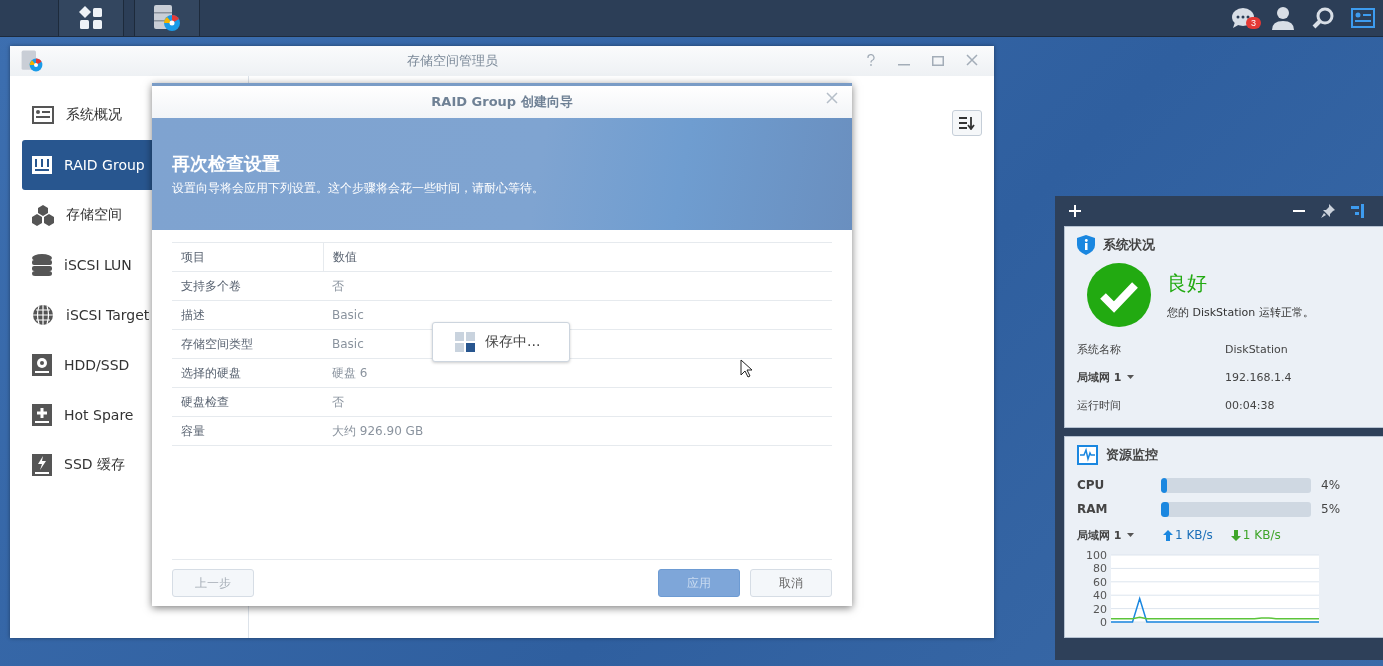 This screenshot has height=666, width=1383. I want to click on info-value: 00:04:38, so click(1250, 405).